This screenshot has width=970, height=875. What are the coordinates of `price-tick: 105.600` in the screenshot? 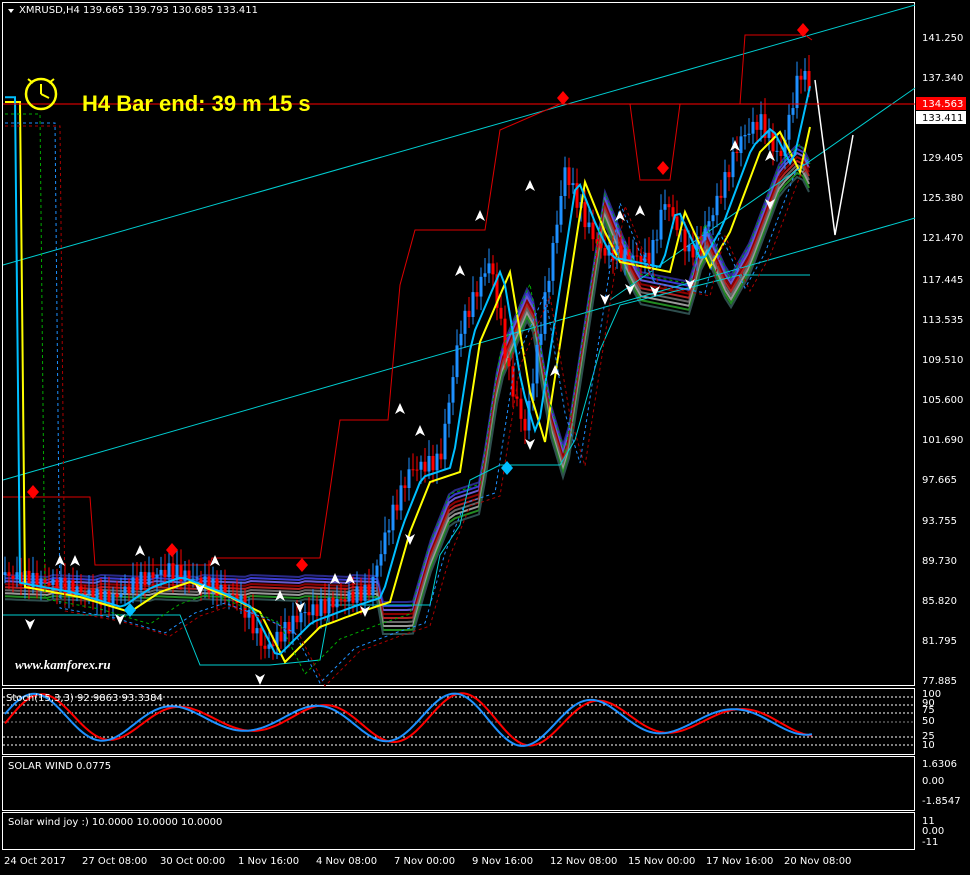 It's located at (942, 400).